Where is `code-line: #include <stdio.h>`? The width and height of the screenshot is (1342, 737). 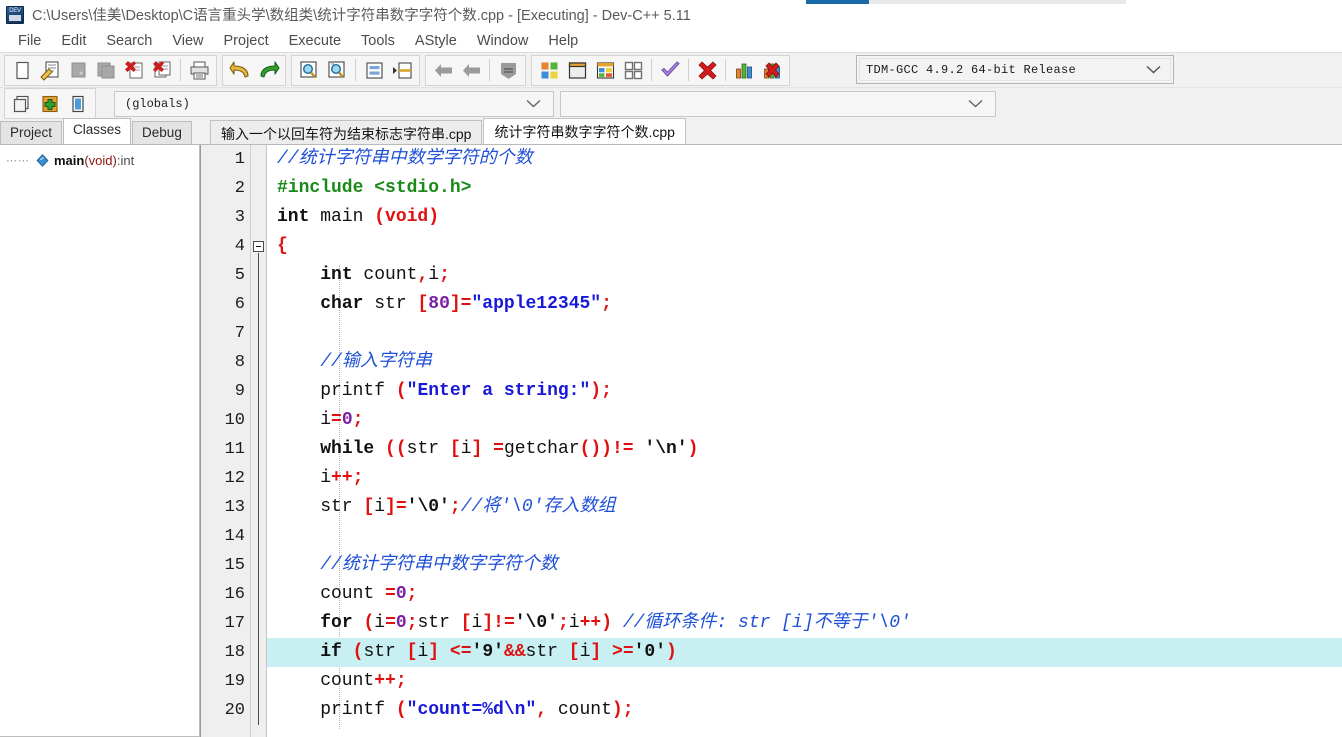
code-line: #include <stdio.h> is located at coordinates (804, 188).